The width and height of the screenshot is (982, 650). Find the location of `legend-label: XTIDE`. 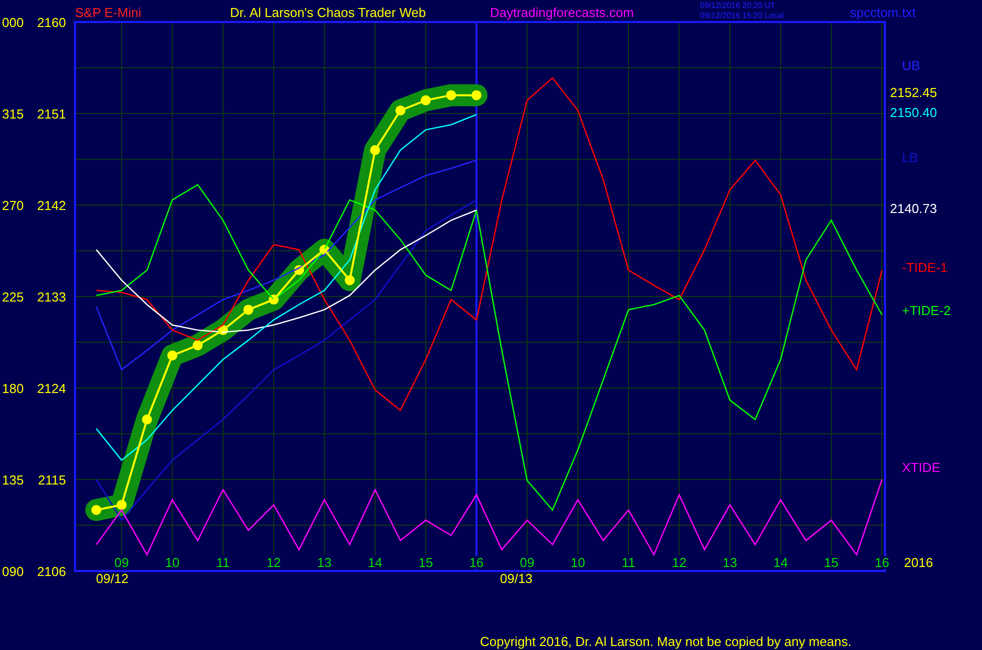

legend-label: XTIDE is located at coordinates (921, 467).